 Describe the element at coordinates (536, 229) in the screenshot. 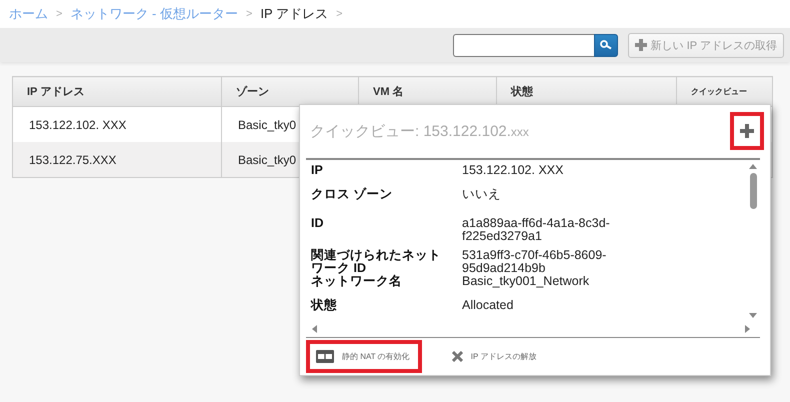

I see `detail-value: a1a889aa-ff6d-4a1a-8c3d-f225ed3279a1` at that location.